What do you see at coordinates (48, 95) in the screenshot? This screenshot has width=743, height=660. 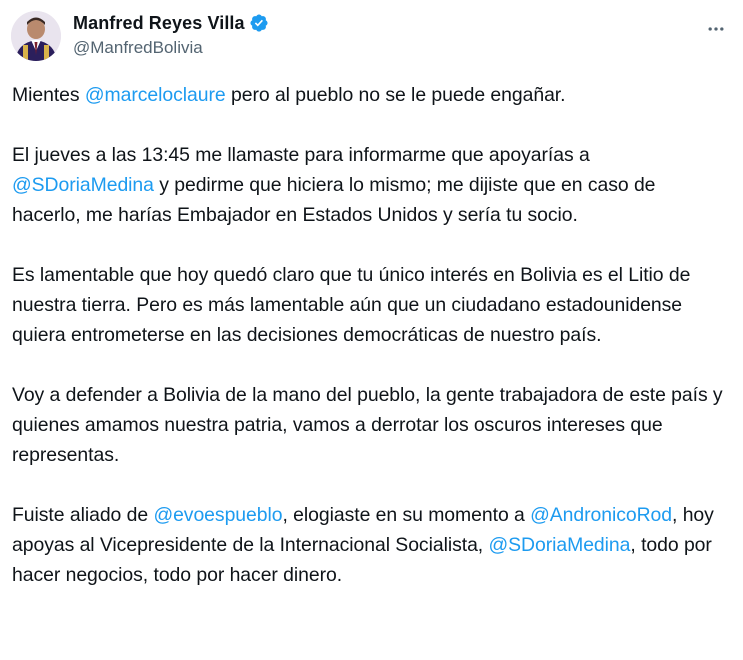 I see `text-segment: Mientes` at bounding box center [48, 95].